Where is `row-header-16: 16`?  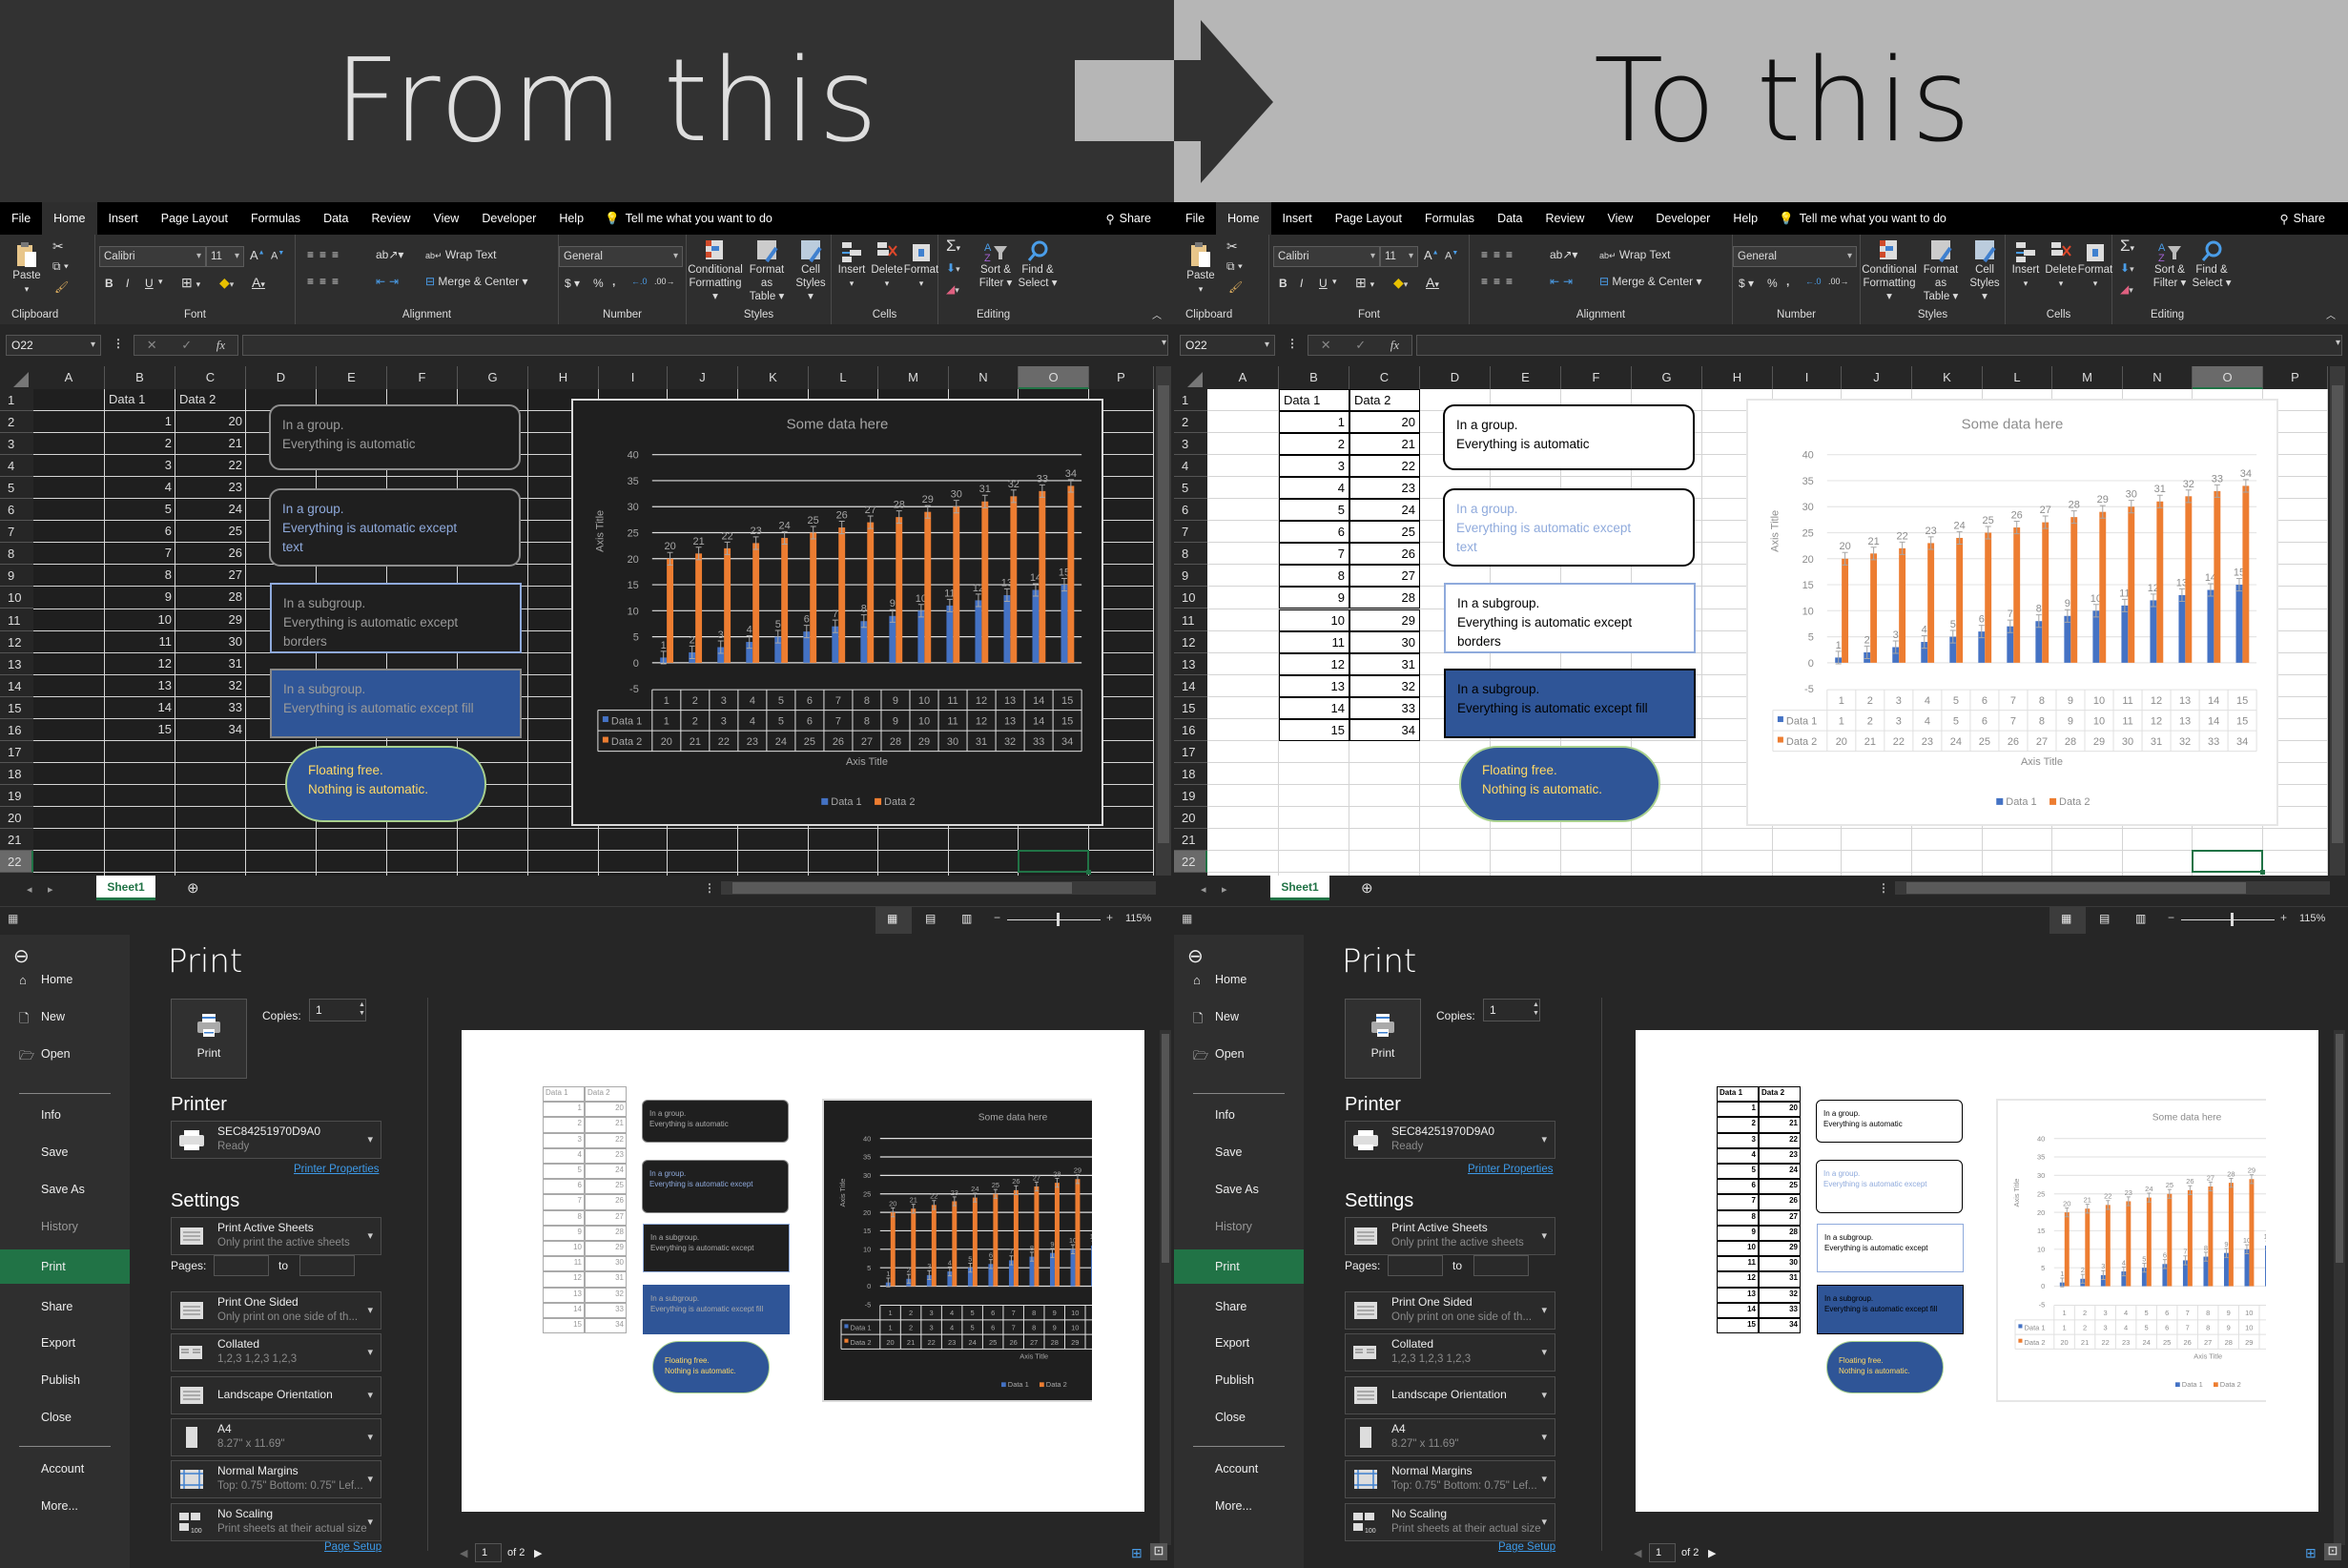
row-header-16: 16 is located at coordinates (1190, 730).